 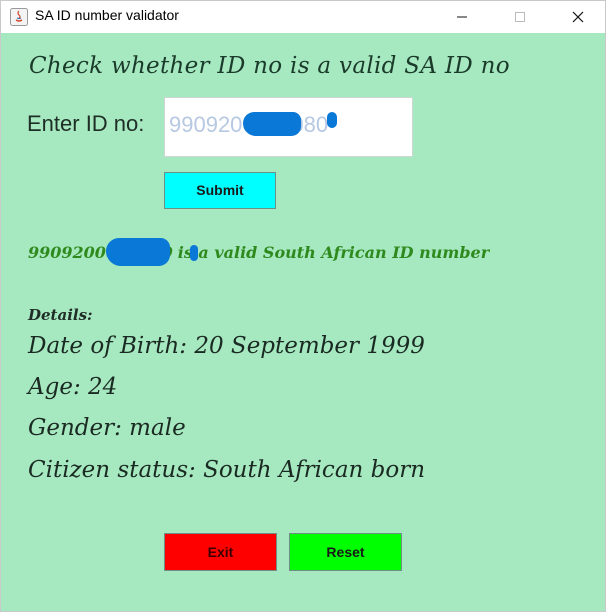 What do you see at coordinates (19, 17) in the screenshot?
I see `java-app-icon` at bounding box center [19, 17].